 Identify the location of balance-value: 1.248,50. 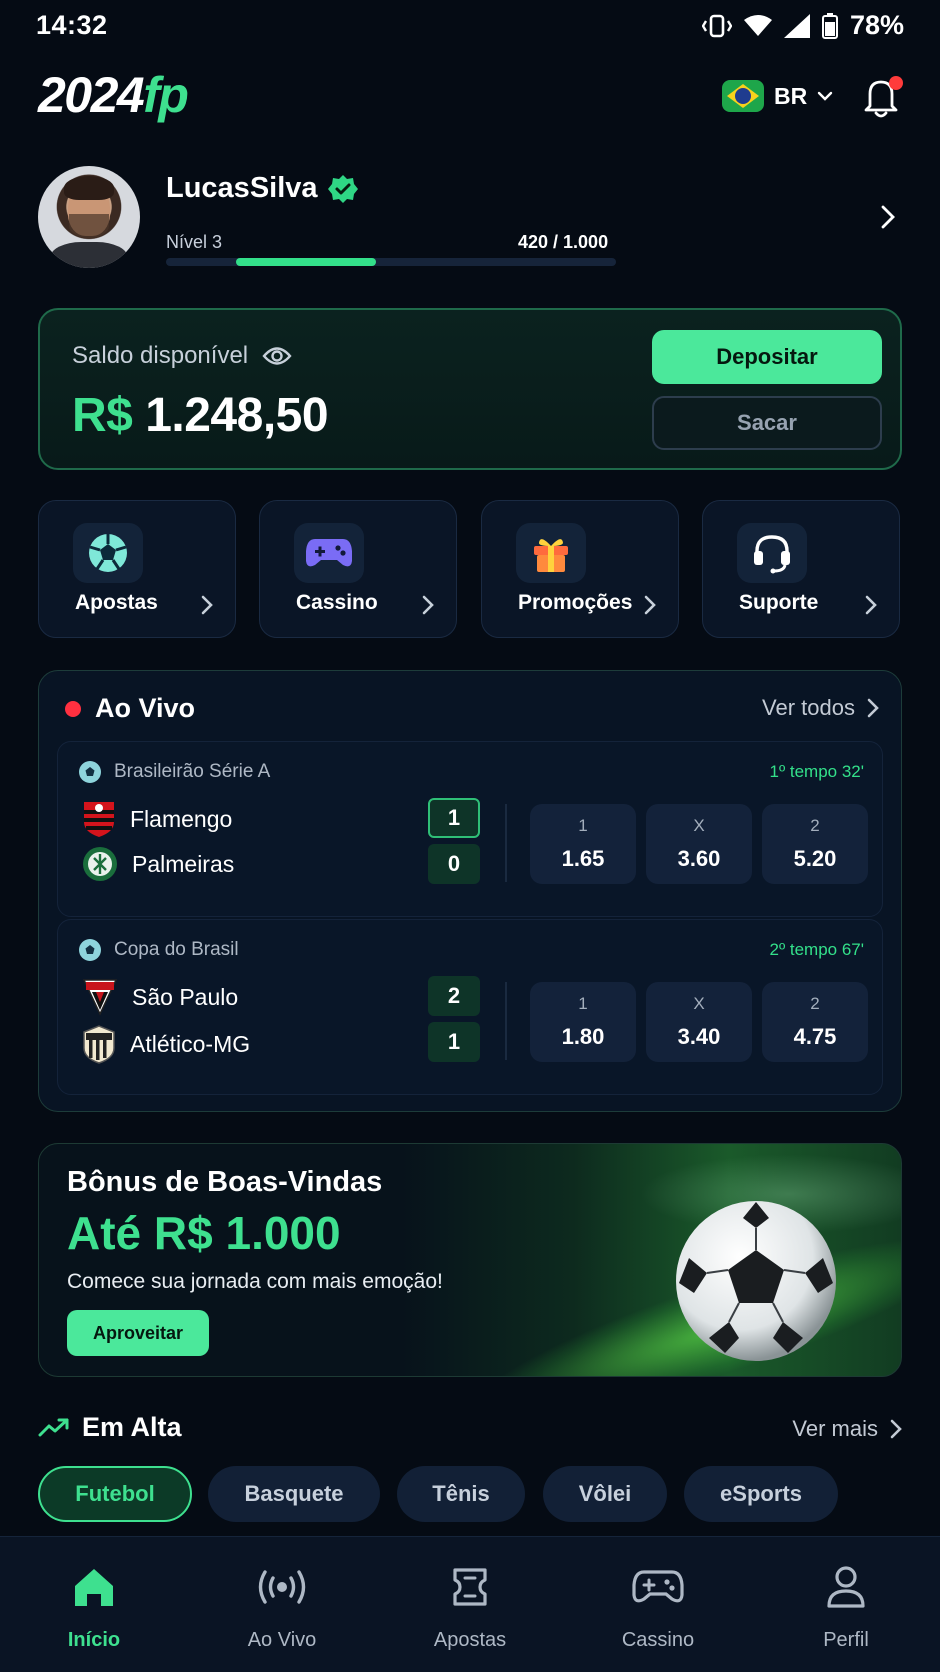
(237, 415).